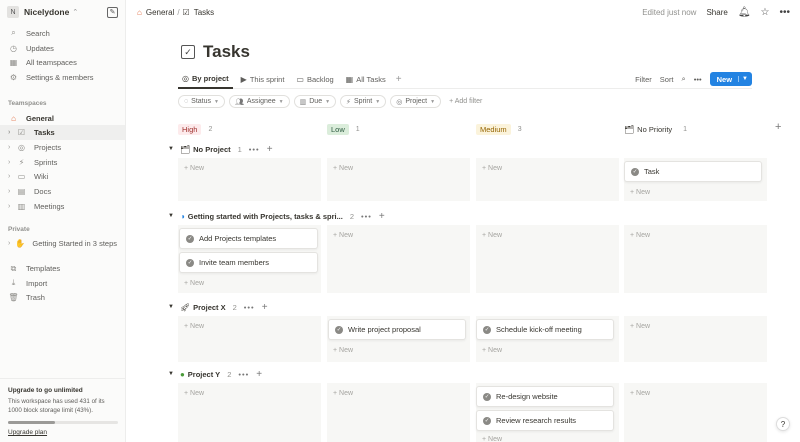 This screenshot has width=800, height=442. What do you see at coordinates (545, 329) in the screenshot?
I see `task-card: ✓ Schedule kick-off meeting` at bounding box center [545, 329].